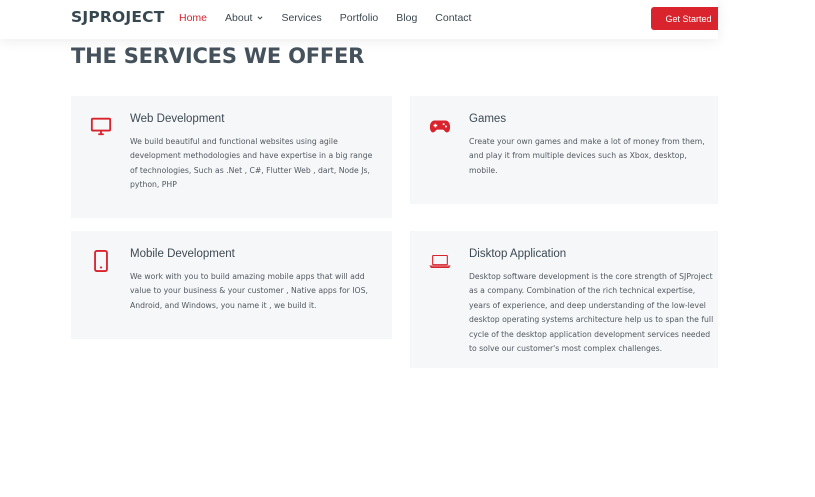  Describe the element at coordinates (182, 254) in the screenshot. I see `service-title: Mobile Development` at that location.